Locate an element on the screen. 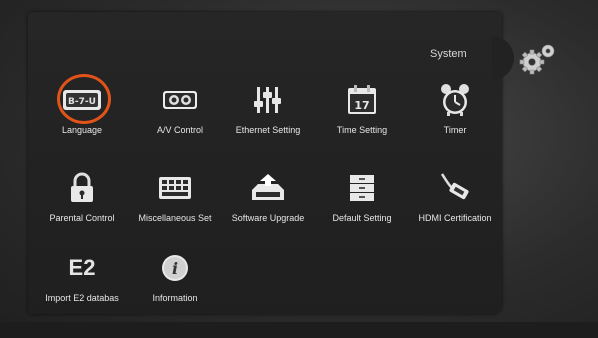 The width and height of the screenshot is (598, 338). alarm-clock-icon is located at coordinates (455, 100).